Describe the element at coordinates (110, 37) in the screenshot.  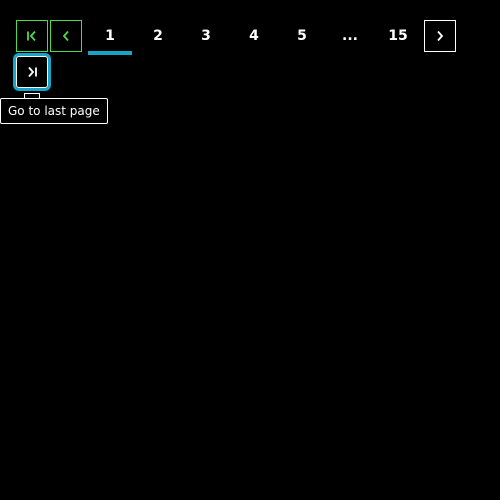
I see `page-1: 1` at that location.